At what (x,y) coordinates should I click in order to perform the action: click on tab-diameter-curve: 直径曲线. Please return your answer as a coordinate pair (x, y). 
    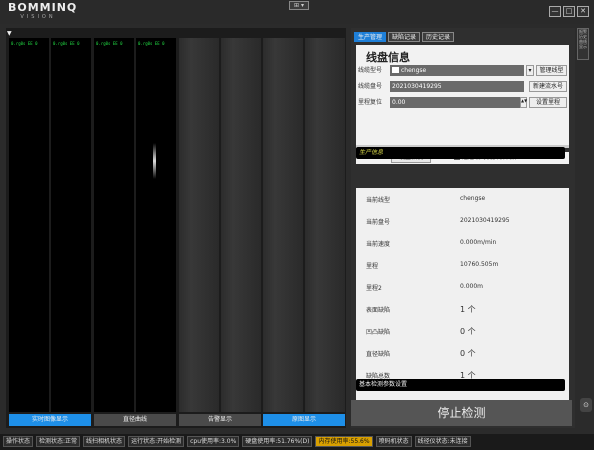
    Looking at the image, I should click on (135, 420).